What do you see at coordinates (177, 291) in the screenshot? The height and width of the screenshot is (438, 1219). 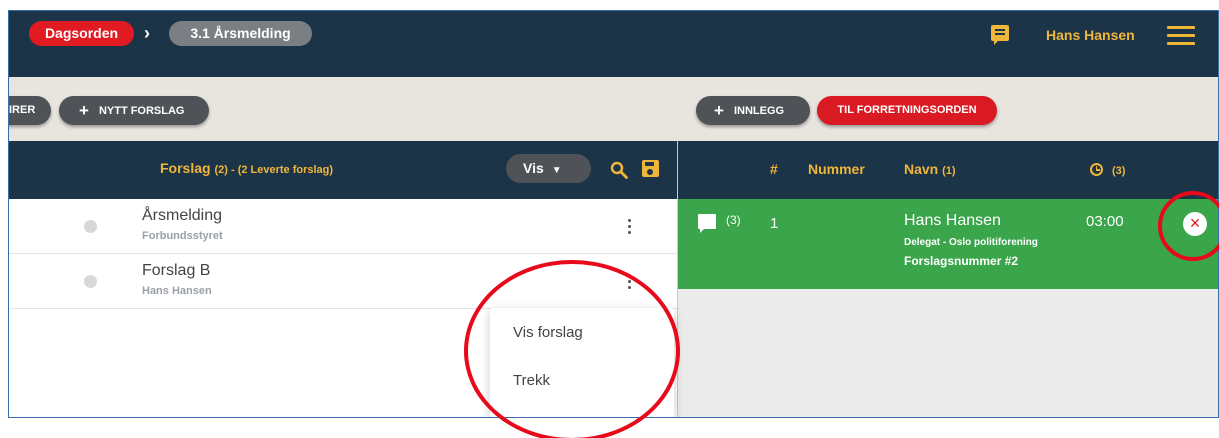 I see `proposal-author: Hans Hansen` at bounding box center [177, 291].